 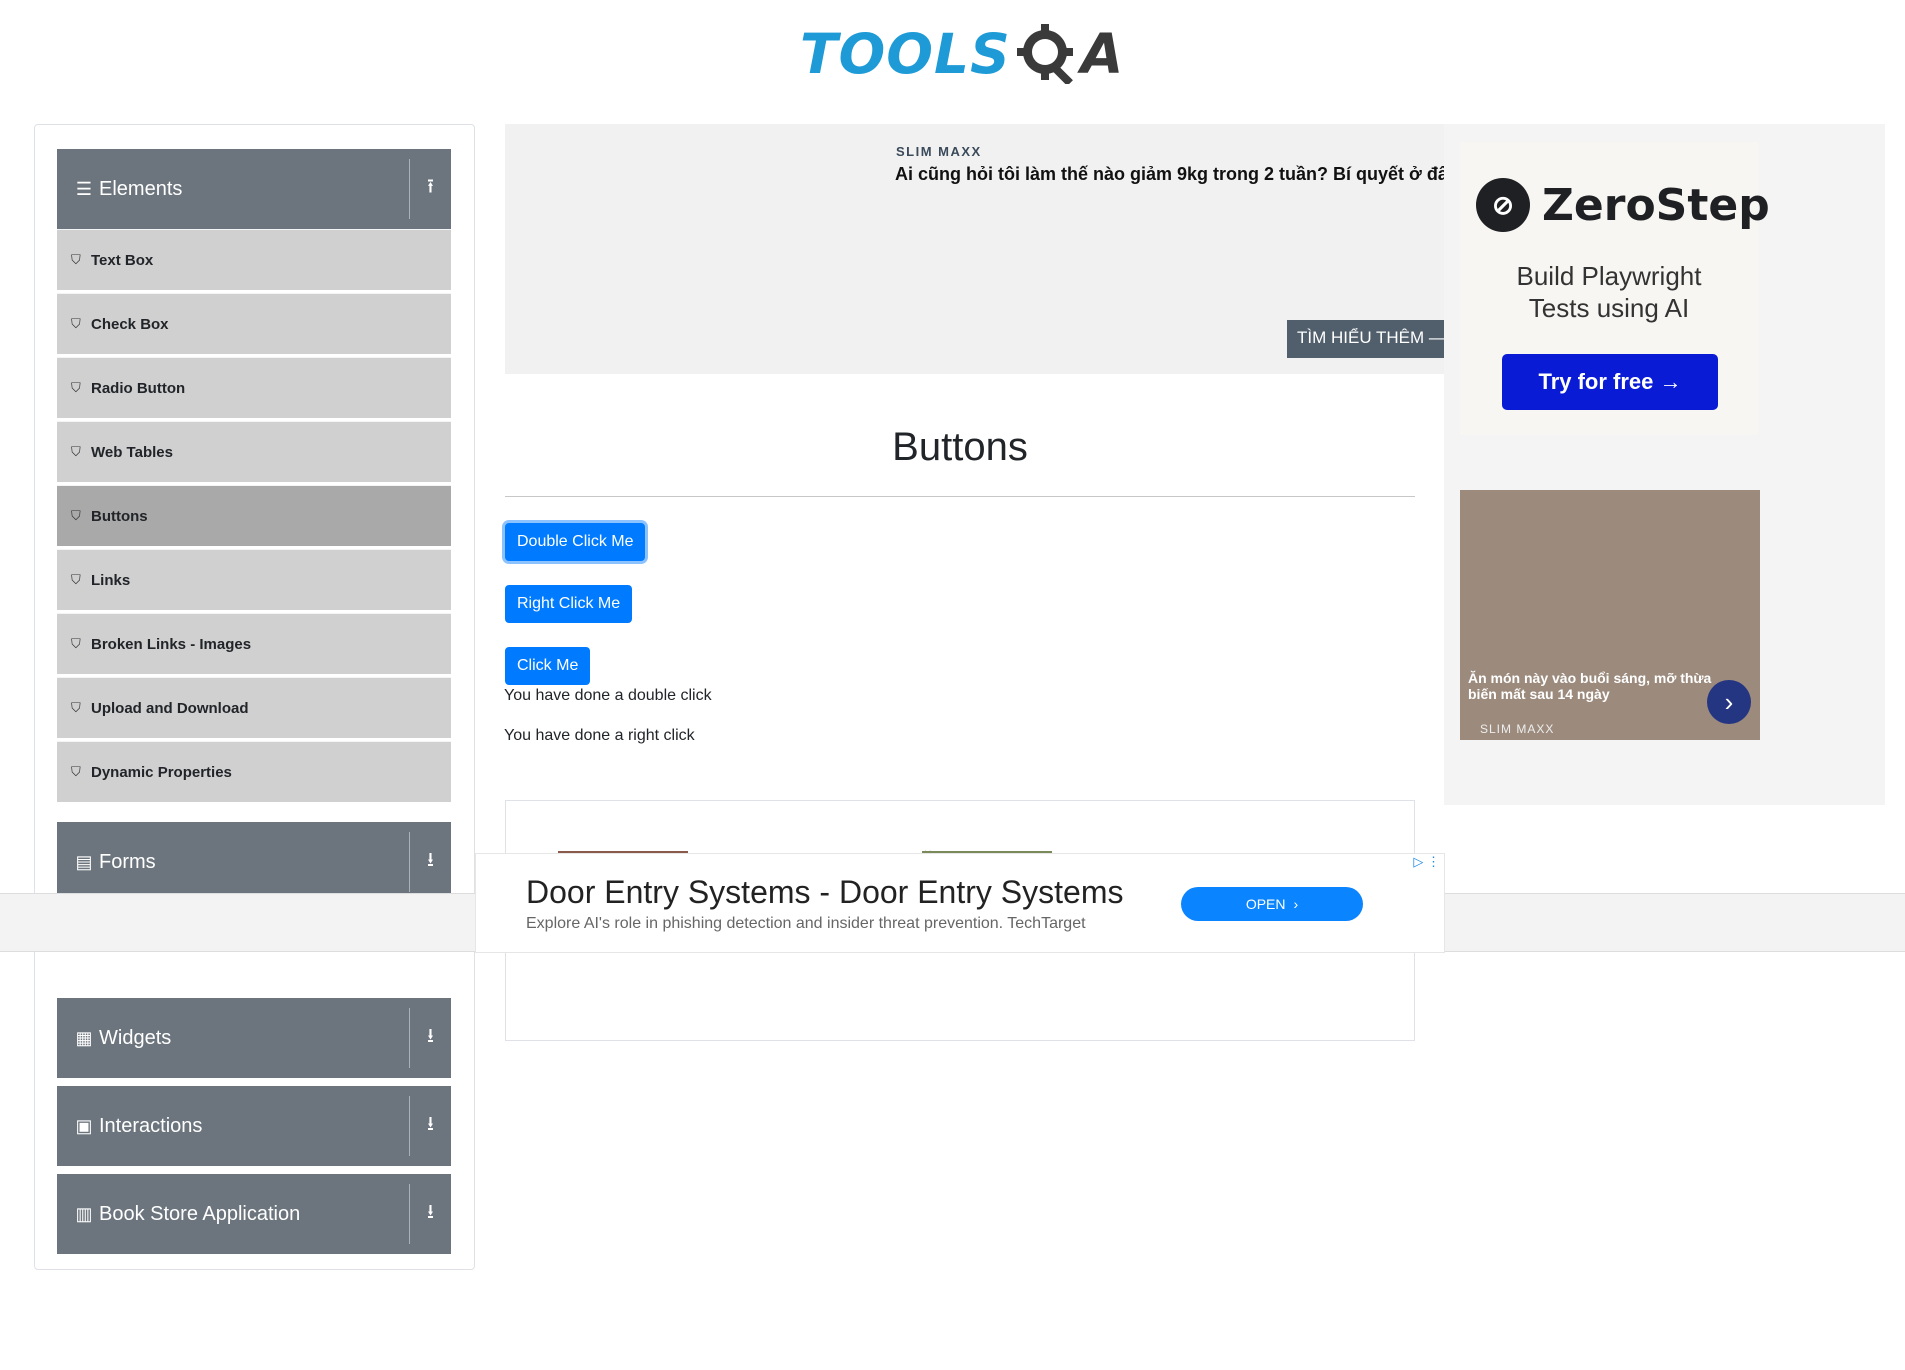 I want to click on widgets-icon: ▦, so click(x=84, y=1037).